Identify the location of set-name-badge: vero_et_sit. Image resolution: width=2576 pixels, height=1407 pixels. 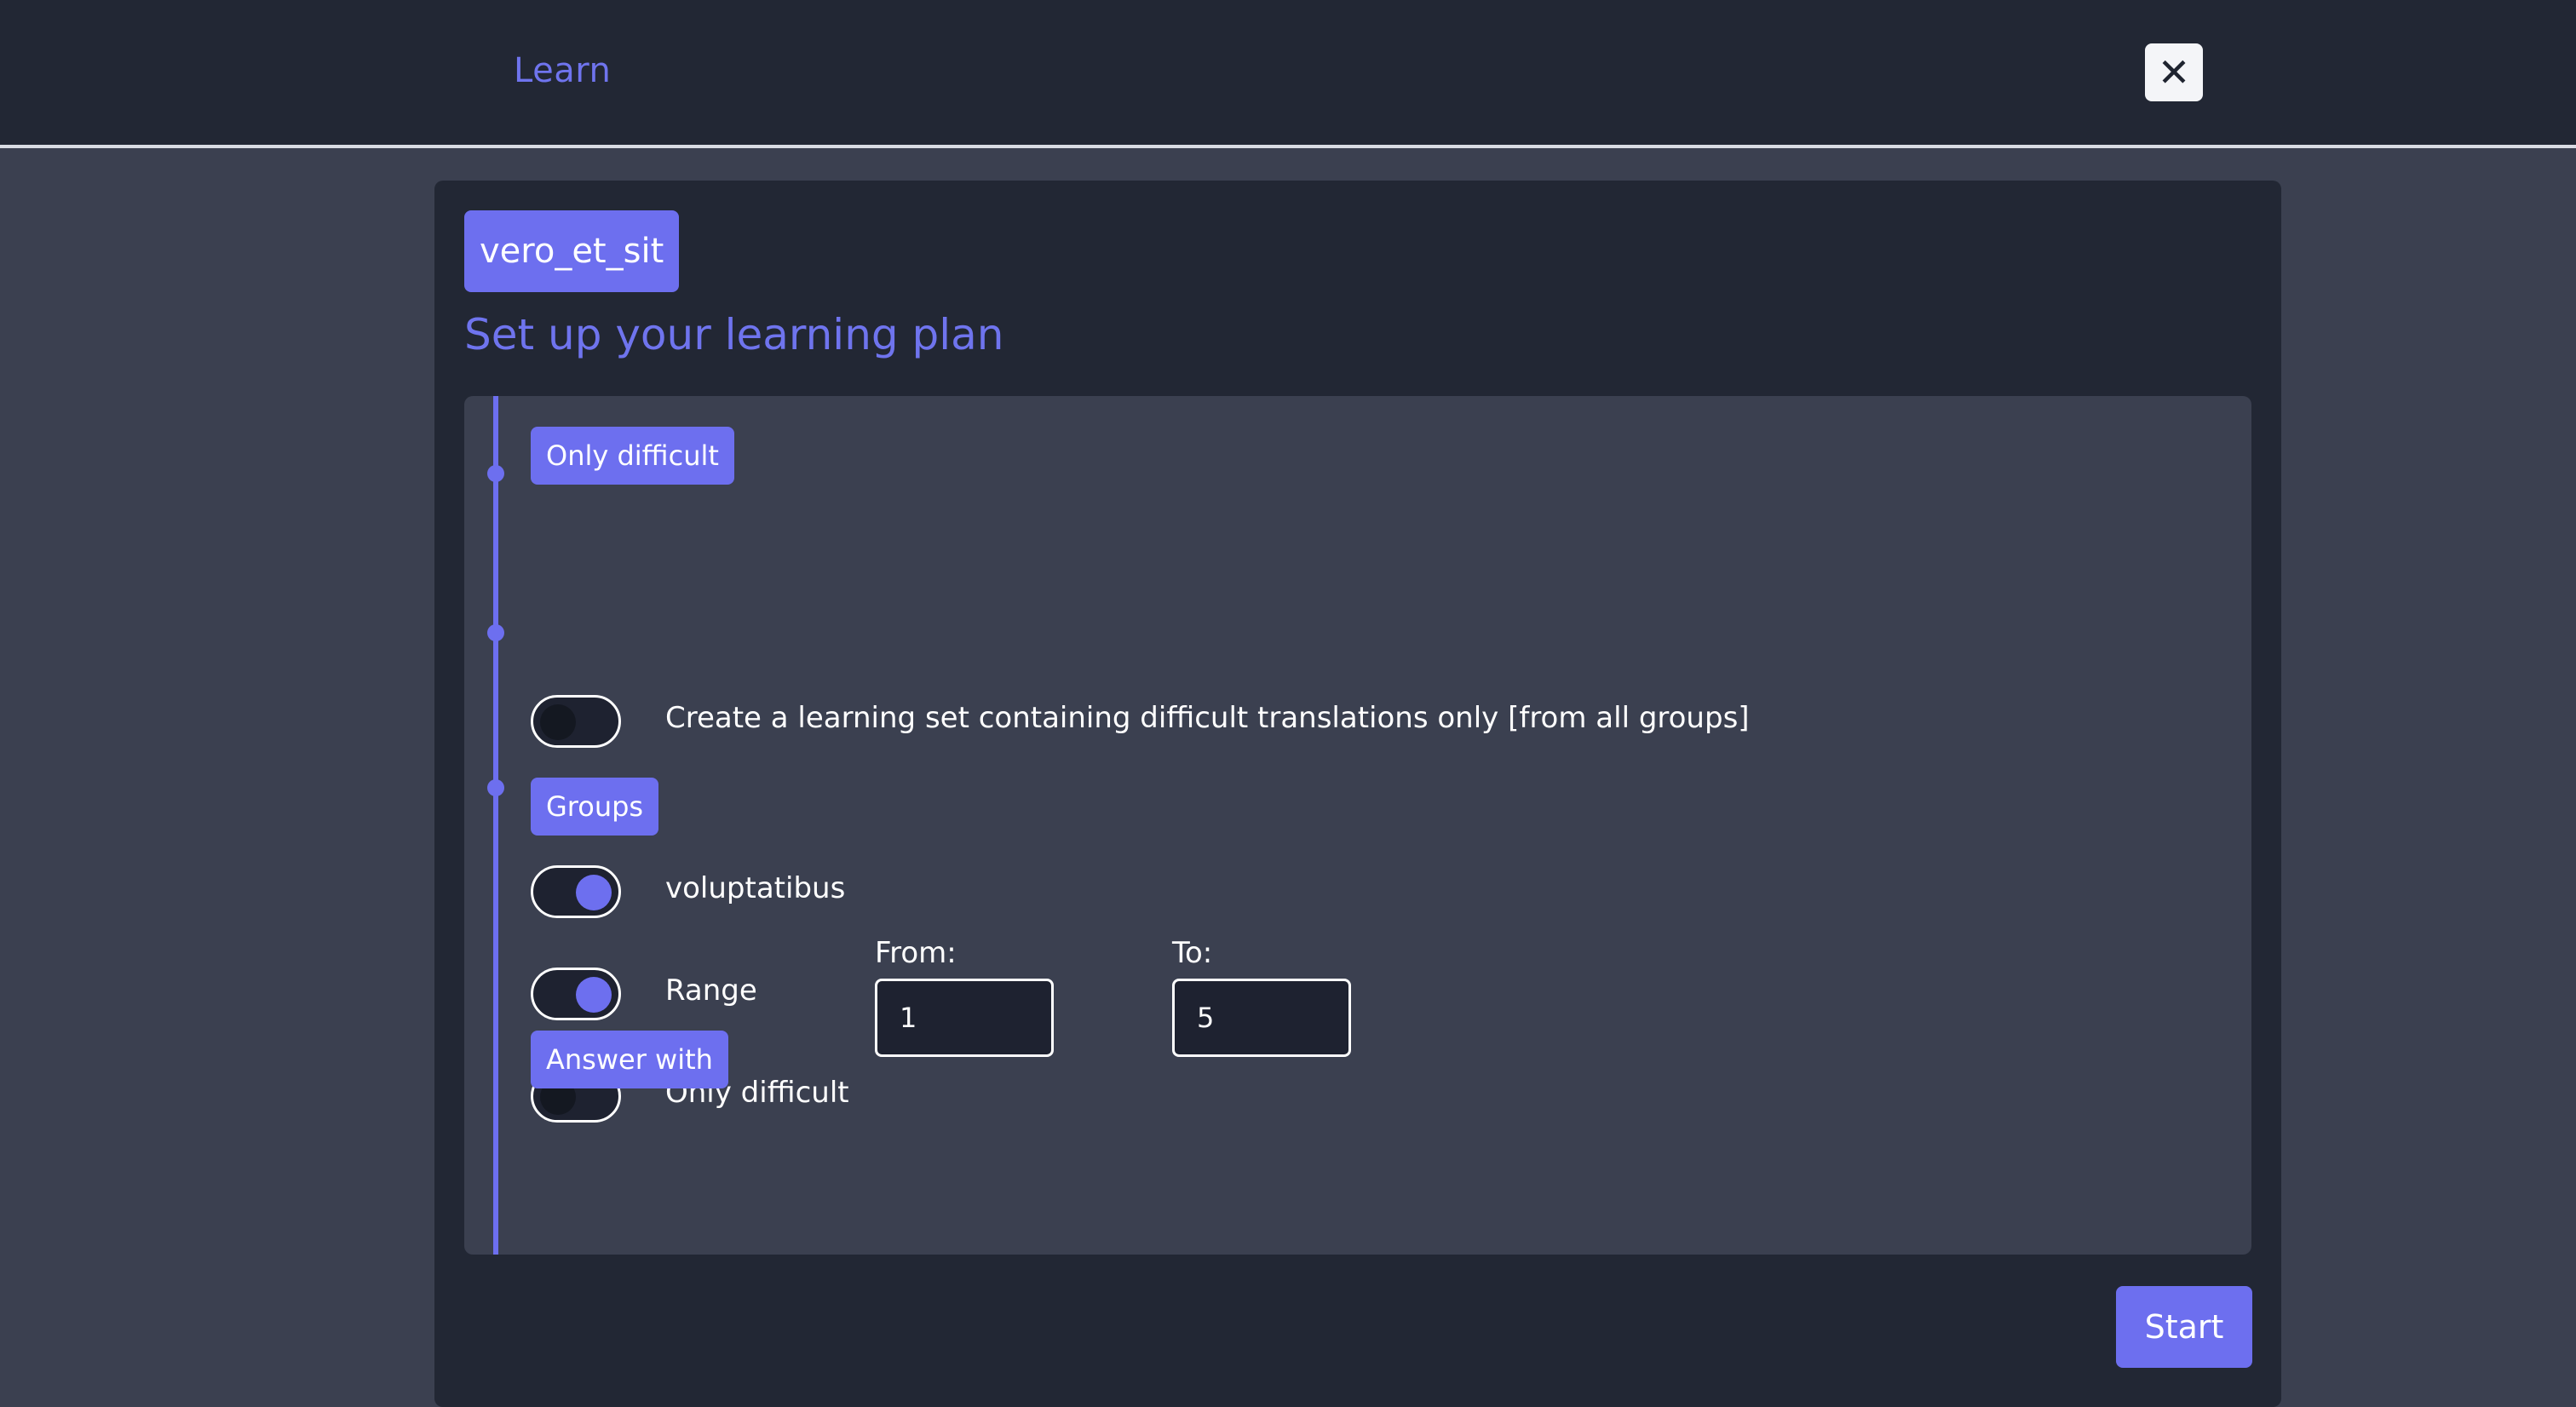
(572, 251).